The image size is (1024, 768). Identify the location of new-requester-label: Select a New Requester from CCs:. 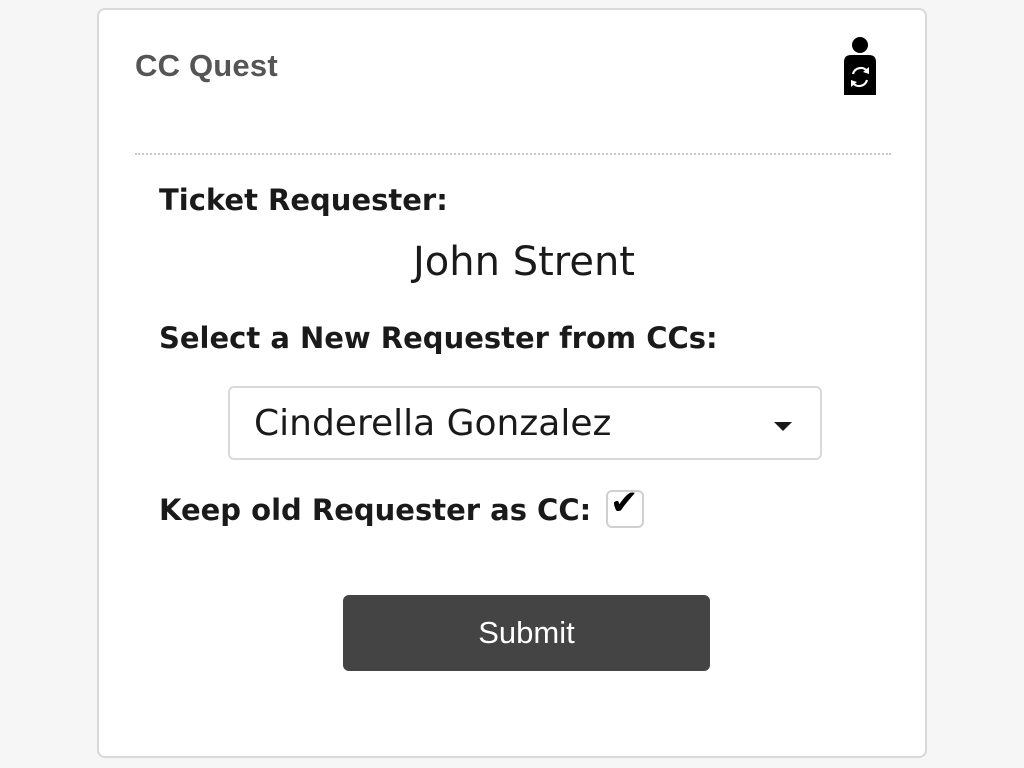
(438, 338).